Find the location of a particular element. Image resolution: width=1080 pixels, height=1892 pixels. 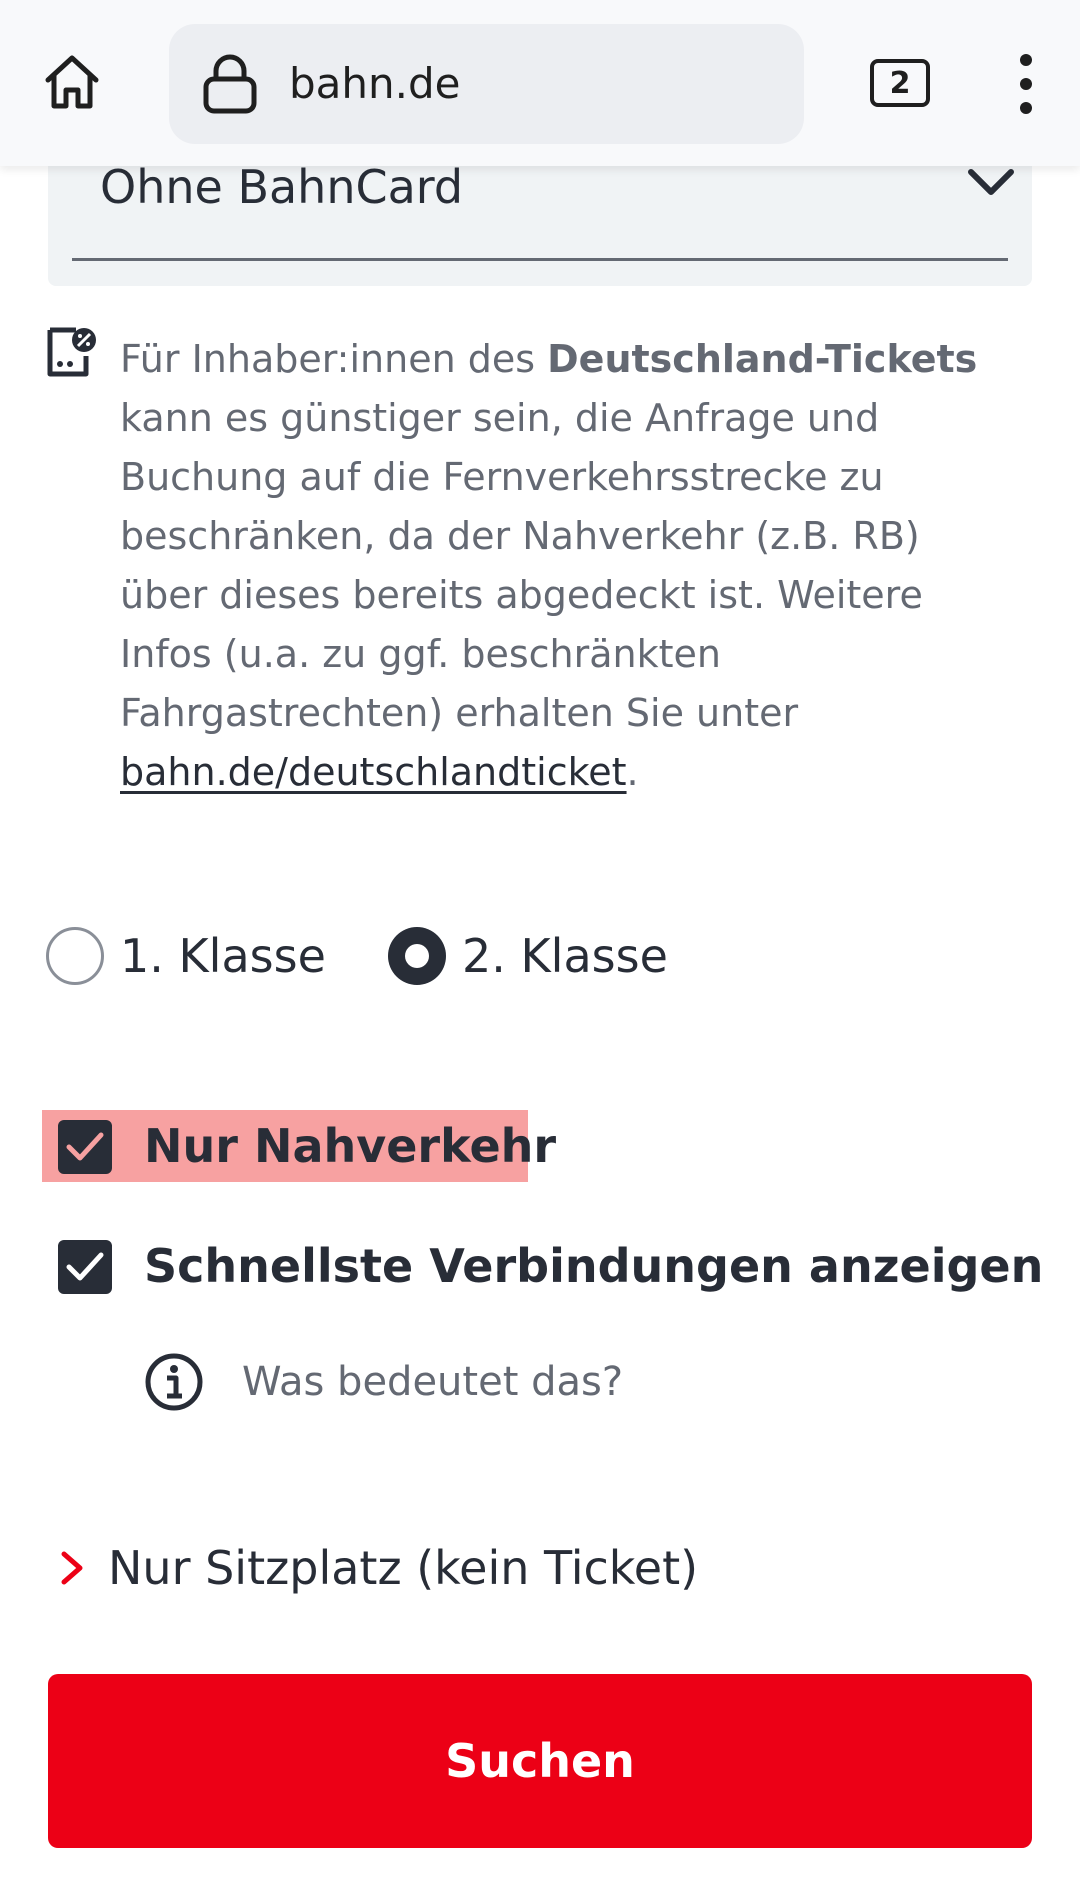

checkbox-schnellste-verbindungen: Schnellste Verbindungen anzeigen is located at coordinates (542, 1266).